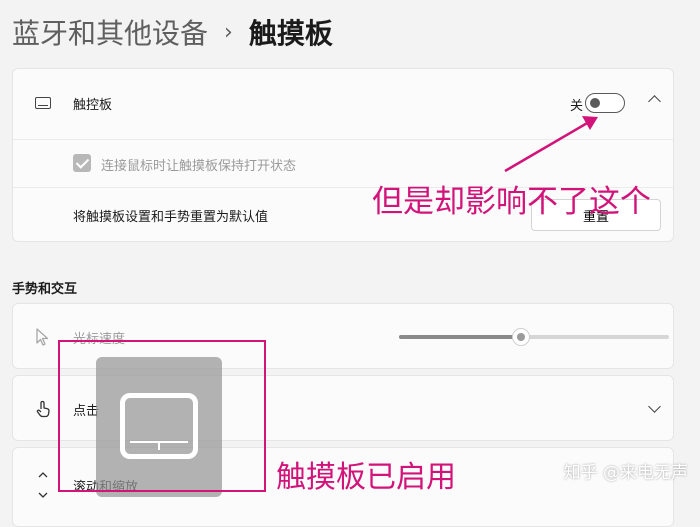 This screenshot has width=700, height=527. What do you see at coordinates (511, 202) in the screenshot?
I see `annotation-arrow-text: 但是却影响不了这个` at bounding box center [511, 202].